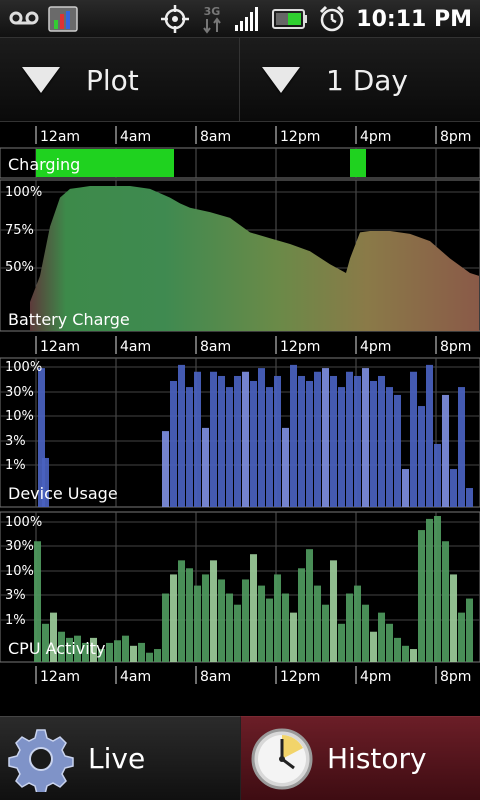  What do you see at coordinates (175, 19) in the screenshot?
I see `gps-icon` at bounding box center [175, 19].